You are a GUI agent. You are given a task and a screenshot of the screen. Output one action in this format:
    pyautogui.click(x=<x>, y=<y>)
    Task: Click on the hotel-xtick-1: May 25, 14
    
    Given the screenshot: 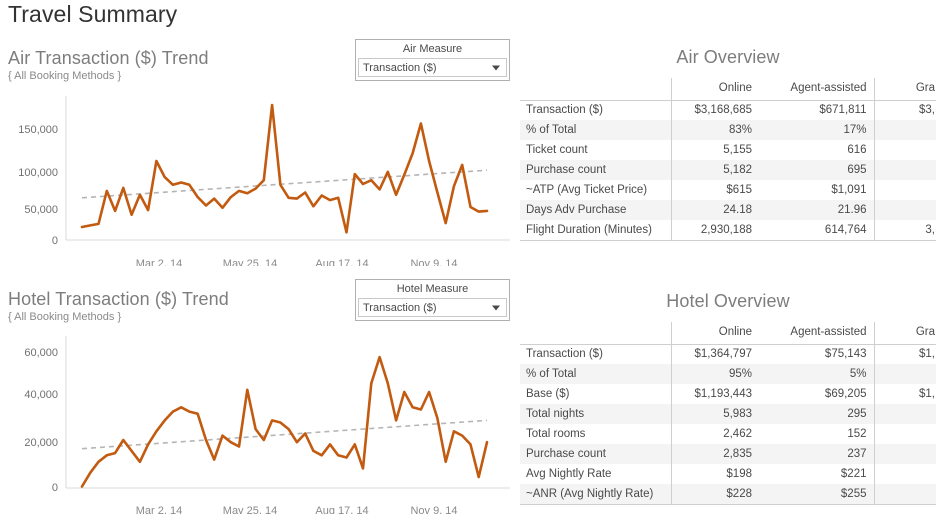 What is the action you would take?
    pyautogui.click(x=250, y=509)
    